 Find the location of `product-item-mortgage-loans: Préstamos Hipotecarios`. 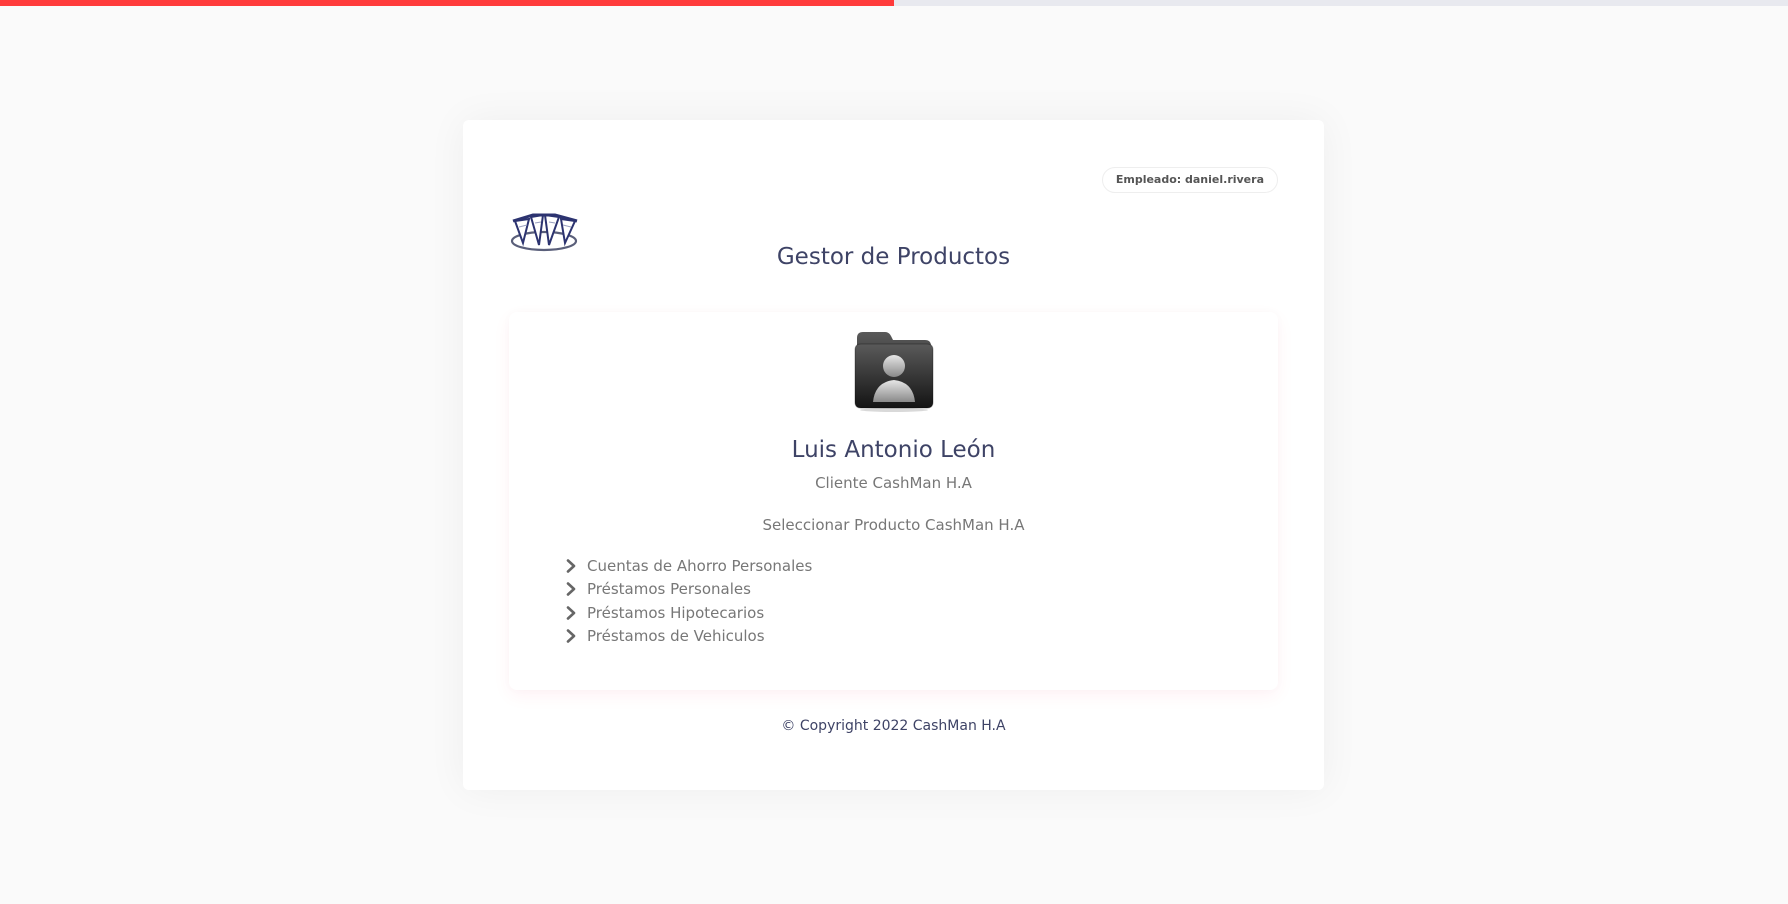

product-item-mortgage-loans: Préstamos Hipotecarios is located at coordinates (688, 613).